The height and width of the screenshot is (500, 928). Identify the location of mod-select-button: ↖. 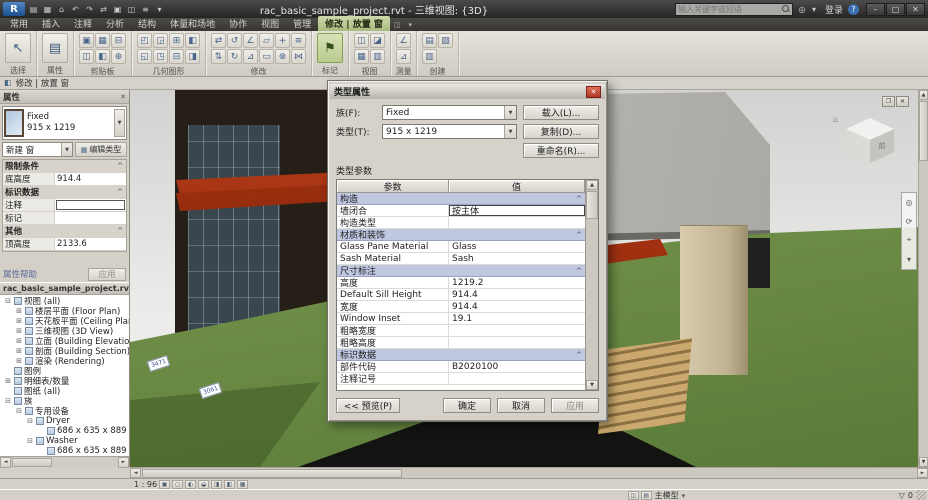
(18, 48).